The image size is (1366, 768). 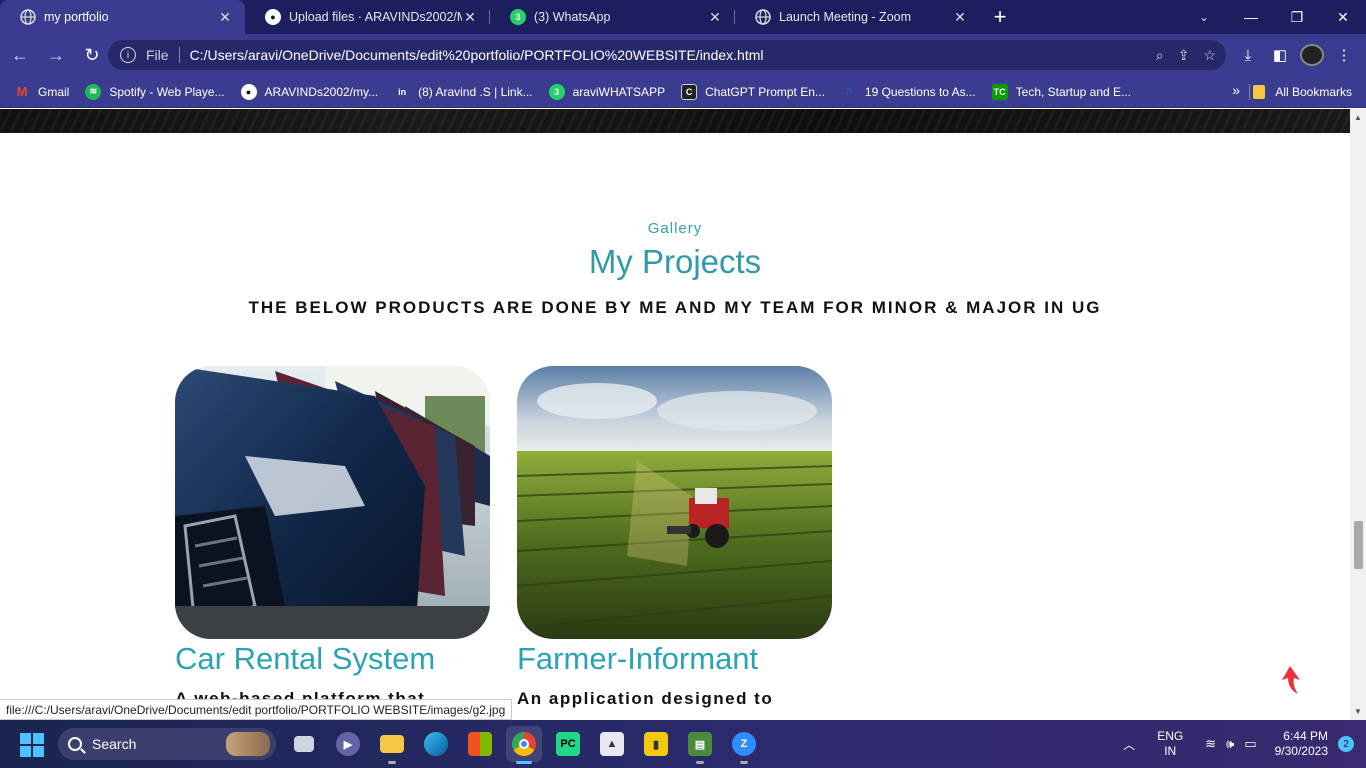 I want to click on bookmark-page-icon: ⎍, so click(x=849, y=91).